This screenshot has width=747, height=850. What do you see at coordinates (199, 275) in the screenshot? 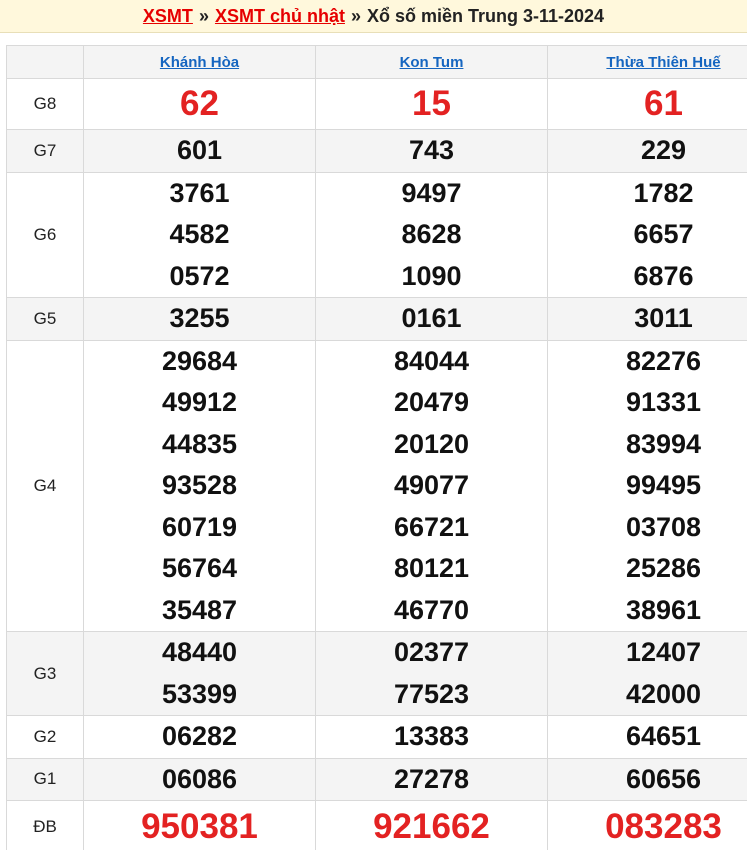
I see `prize-number: 0572` at bounding box center [199, 275].